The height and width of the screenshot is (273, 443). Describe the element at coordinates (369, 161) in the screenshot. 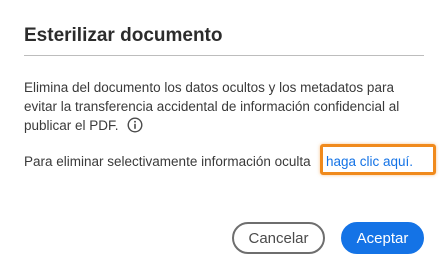

I see `click-here-link: haga clic aquí.` at that location.